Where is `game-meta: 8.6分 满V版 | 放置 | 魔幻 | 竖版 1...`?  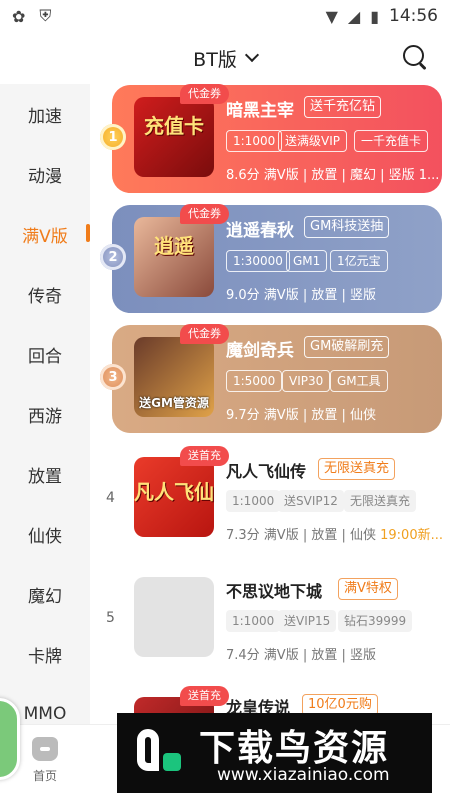 game-meta: 8.6分 满V版 | 放置 | 魔幻 | 竖版 1... is located at coordinates (333, 175).